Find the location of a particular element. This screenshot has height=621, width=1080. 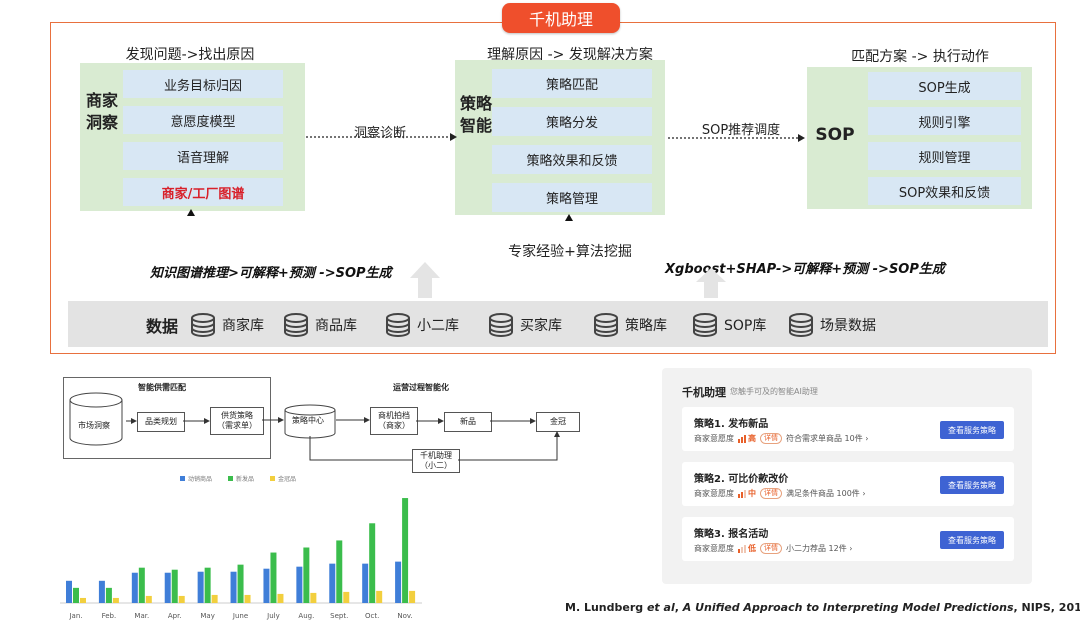

database-label: 小二库 is located at coordinates (438, 326).